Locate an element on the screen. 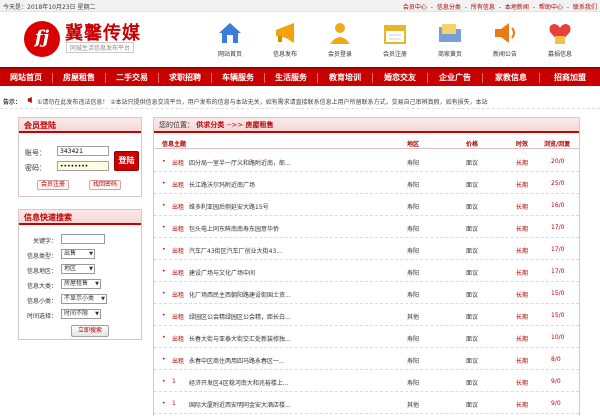  row-count: 20/0 is located at coordinates (558, 161).